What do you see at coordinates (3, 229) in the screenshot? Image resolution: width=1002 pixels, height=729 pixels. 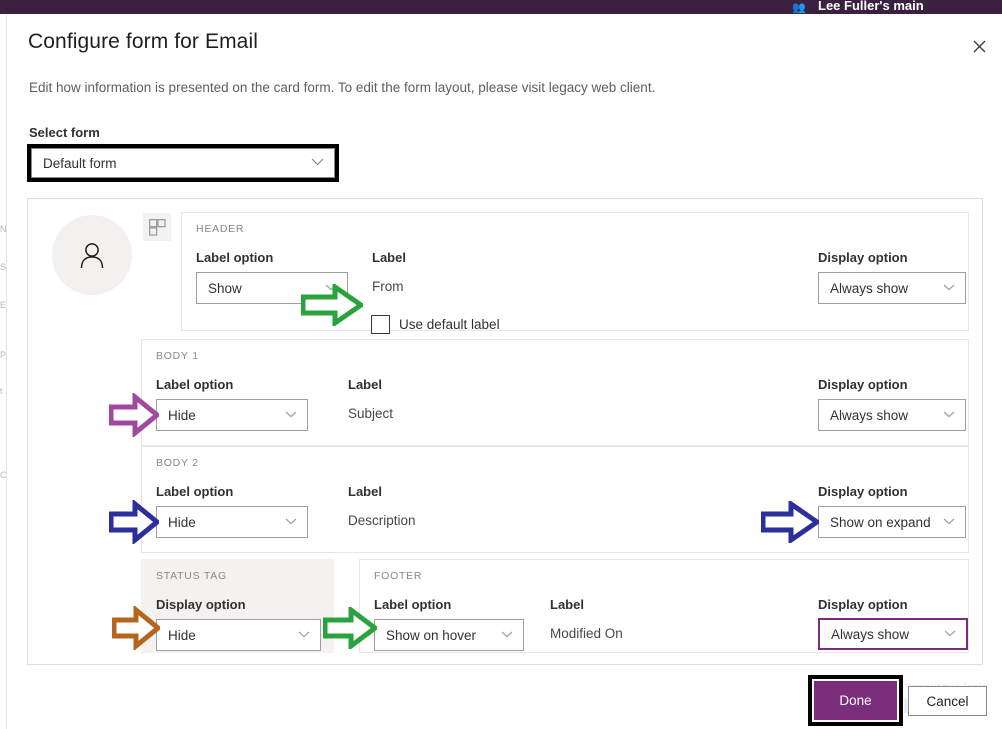 I see `ghost-text-1: N` at bounding box center [3, 229].